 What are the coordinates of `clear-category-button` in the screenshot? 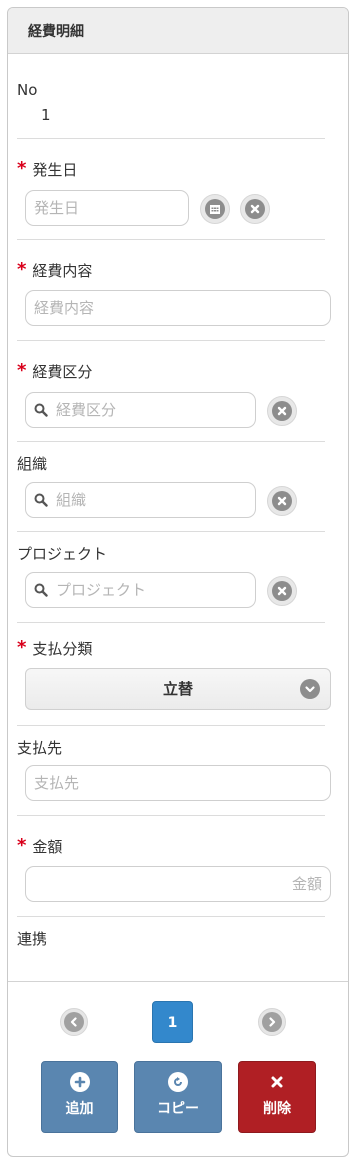 It's located at (282, 411).